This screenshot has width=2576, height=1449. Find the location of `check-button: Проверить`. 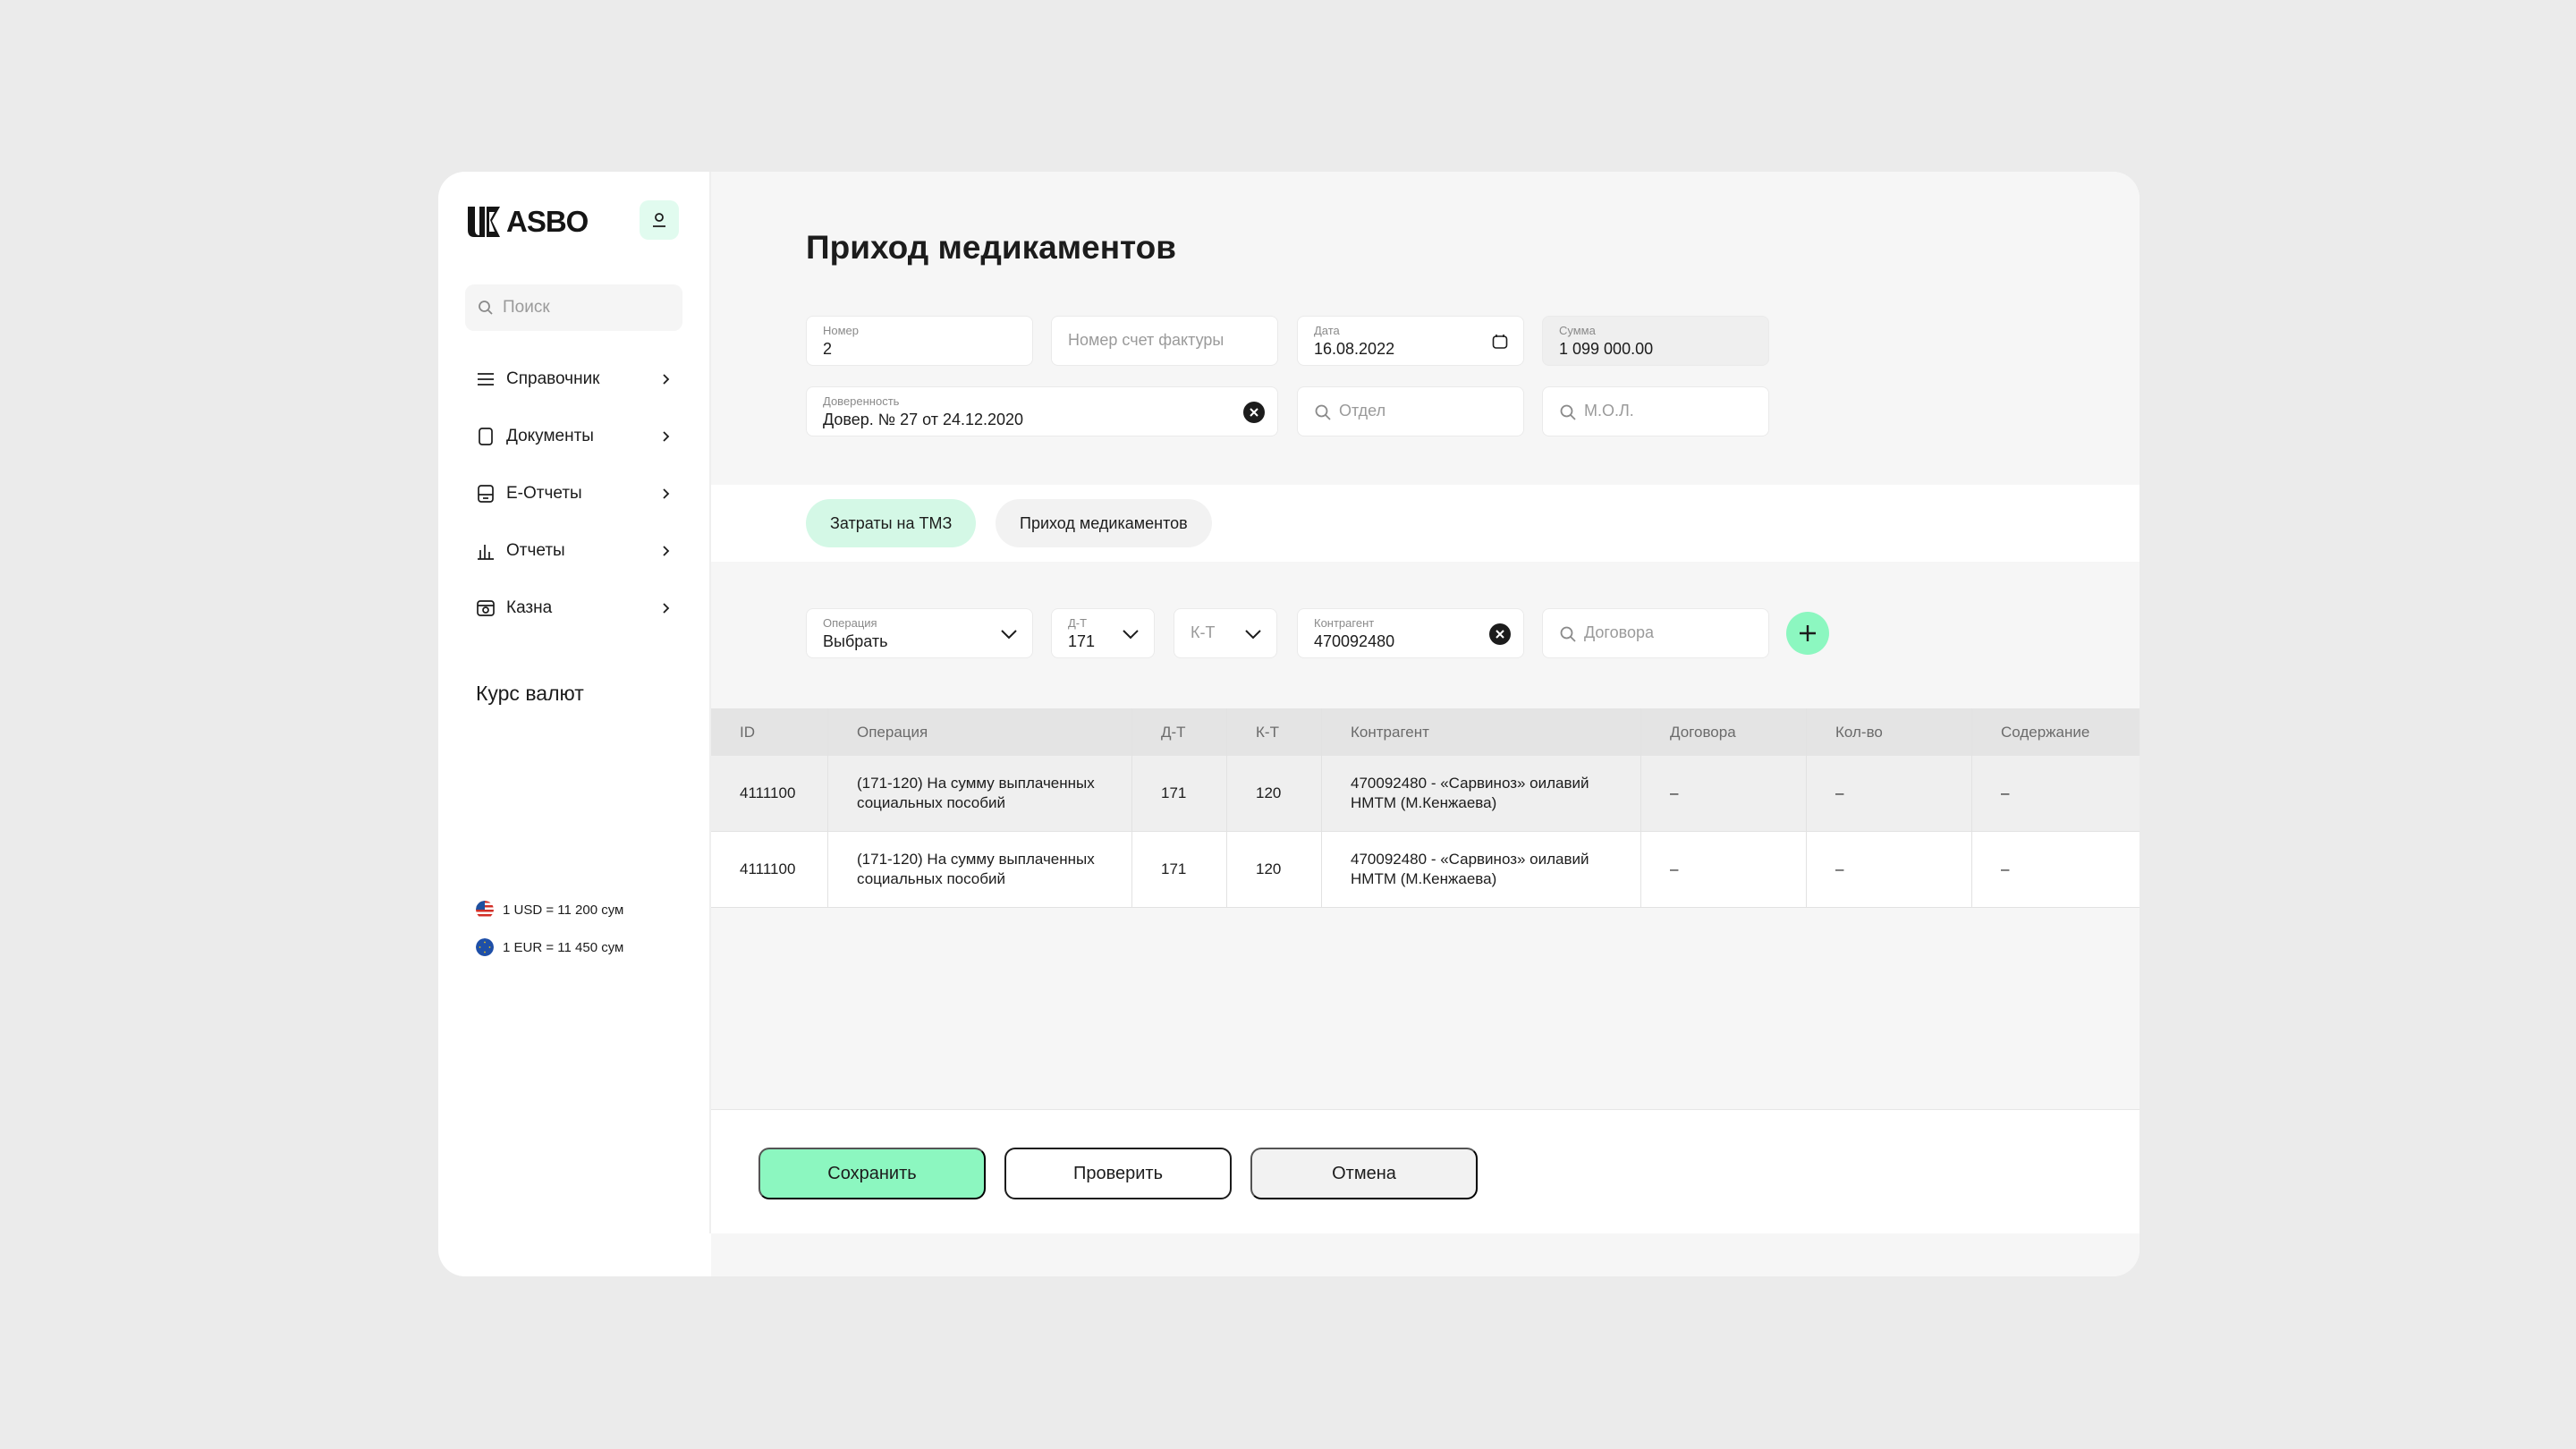

check-button: Проверить is located at coordinates (1118, 1173).